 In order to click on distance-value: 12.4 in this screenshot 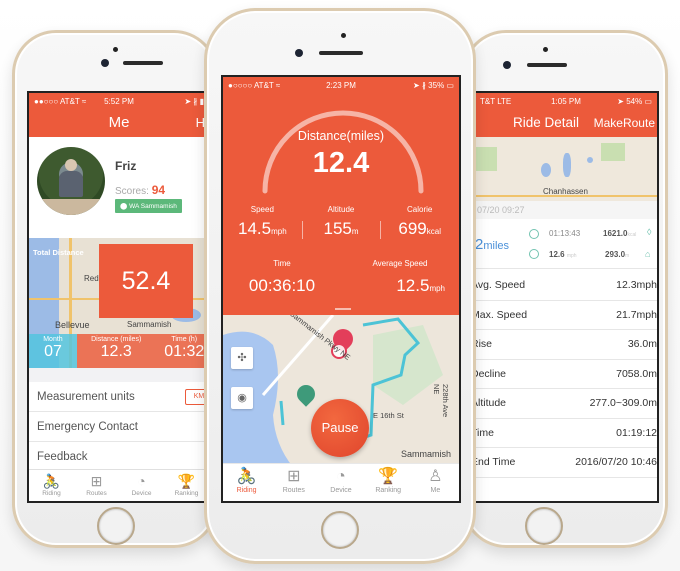, I will do `click(341, 163)`.